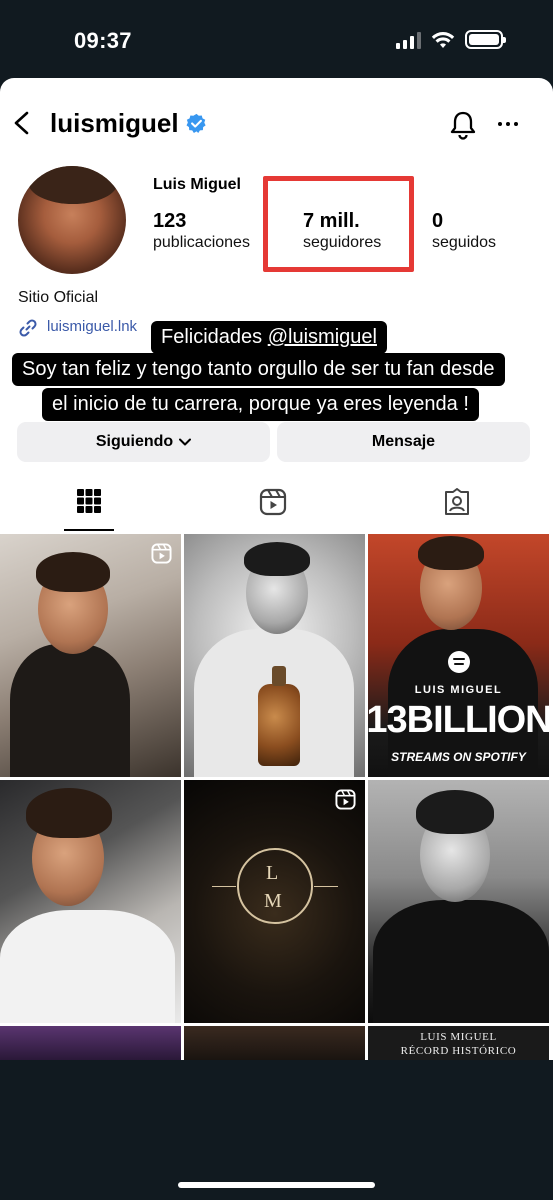 Image resolution: width=553 pixels, height=1200 pixels. What do you see at coordinates (459, 662) in the screenshot?
I see `spotify-icon` at bounding box center [459, 662].